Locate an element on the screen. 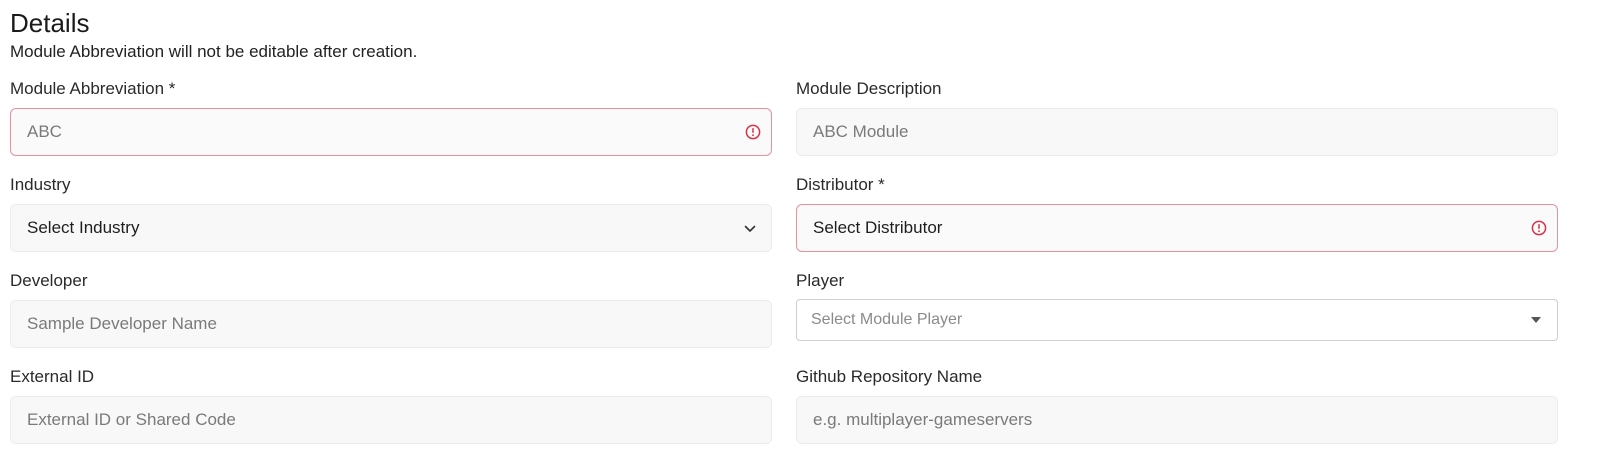 This screenshot has height=467, width=1600. player-label: Player is located at coordinates (820, 280).